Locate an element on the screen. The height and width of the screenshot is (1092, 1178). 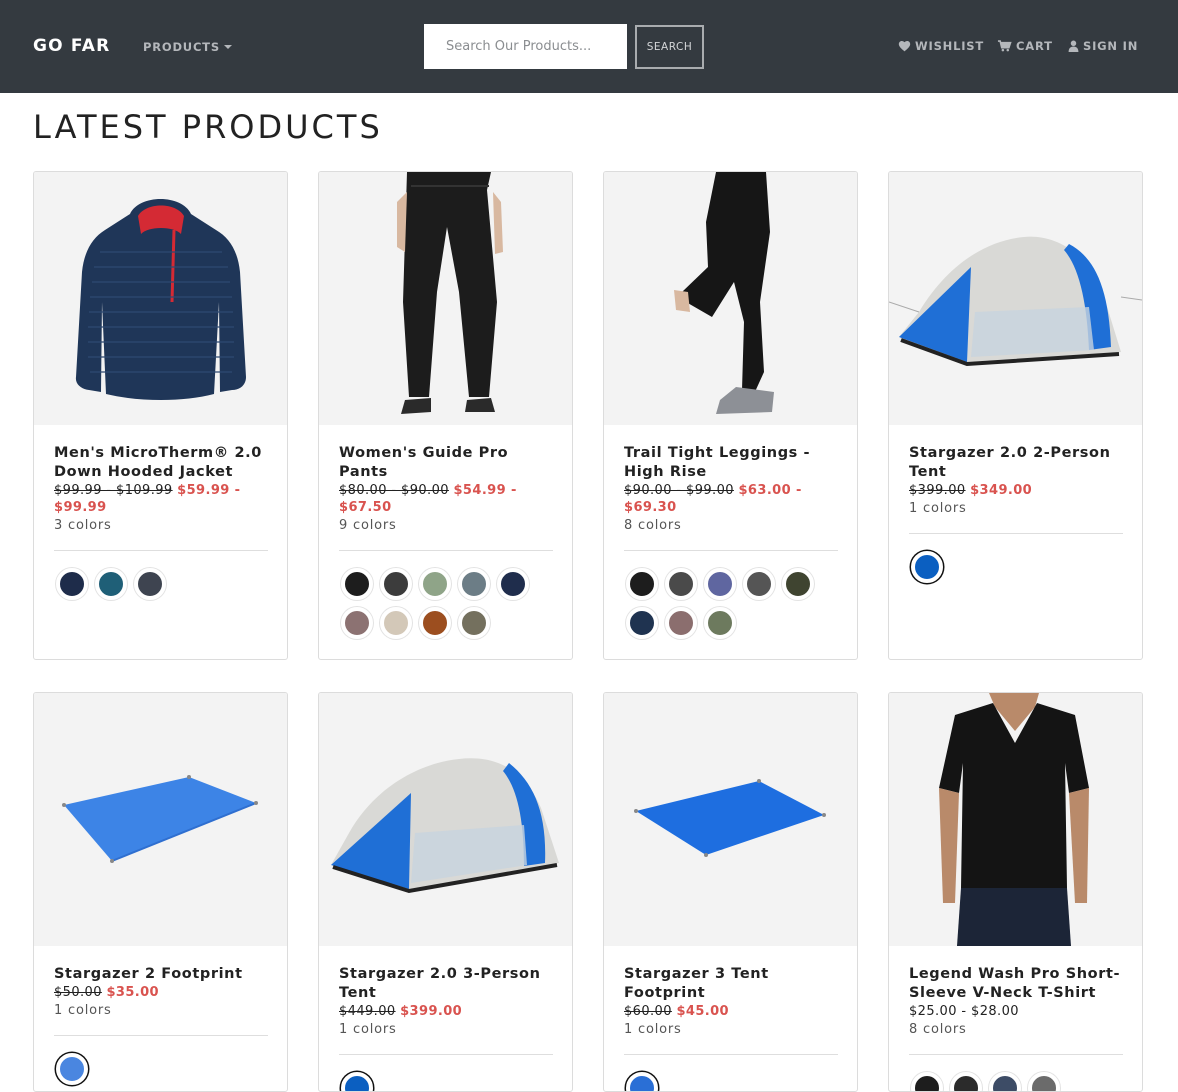
original-price: $50.00 is located at coordinates (78, 992).